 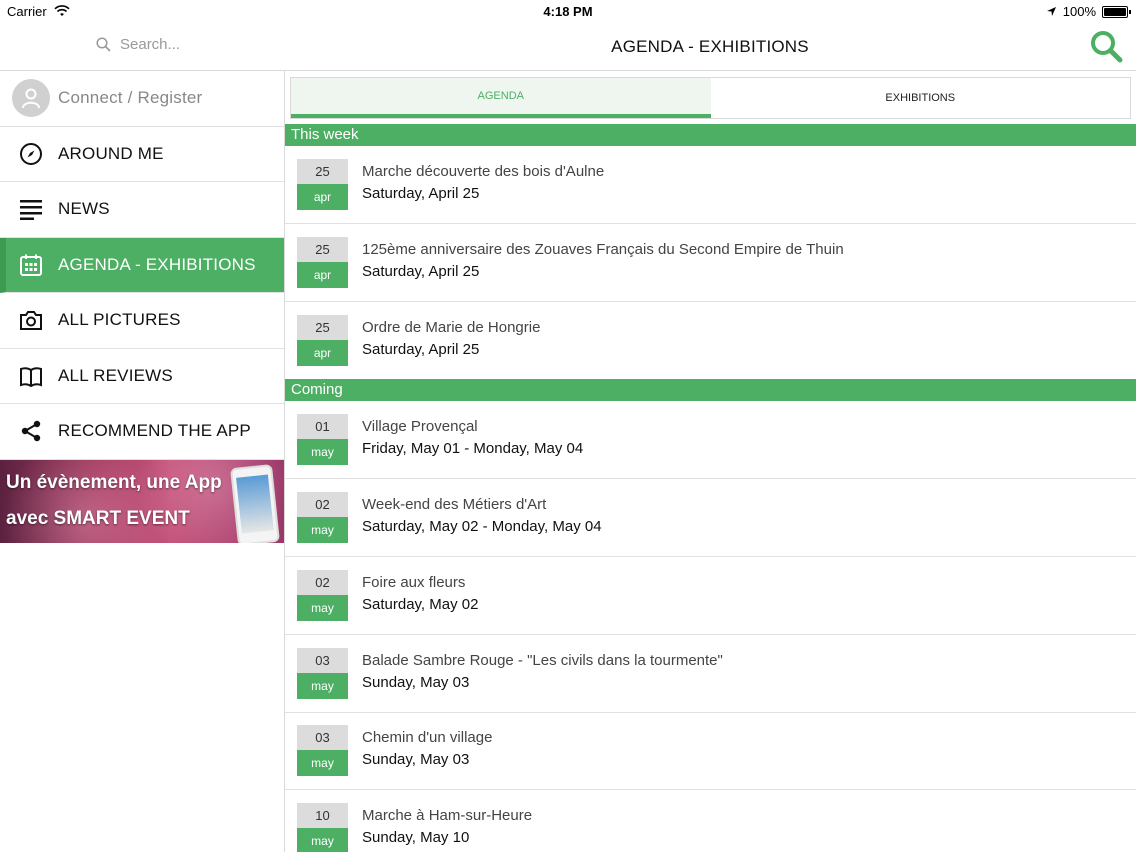 What do you see at coordinates (710, 135) in the screenshot?
I see `section-header-this-week: This week` at bounding box center [710, 135].